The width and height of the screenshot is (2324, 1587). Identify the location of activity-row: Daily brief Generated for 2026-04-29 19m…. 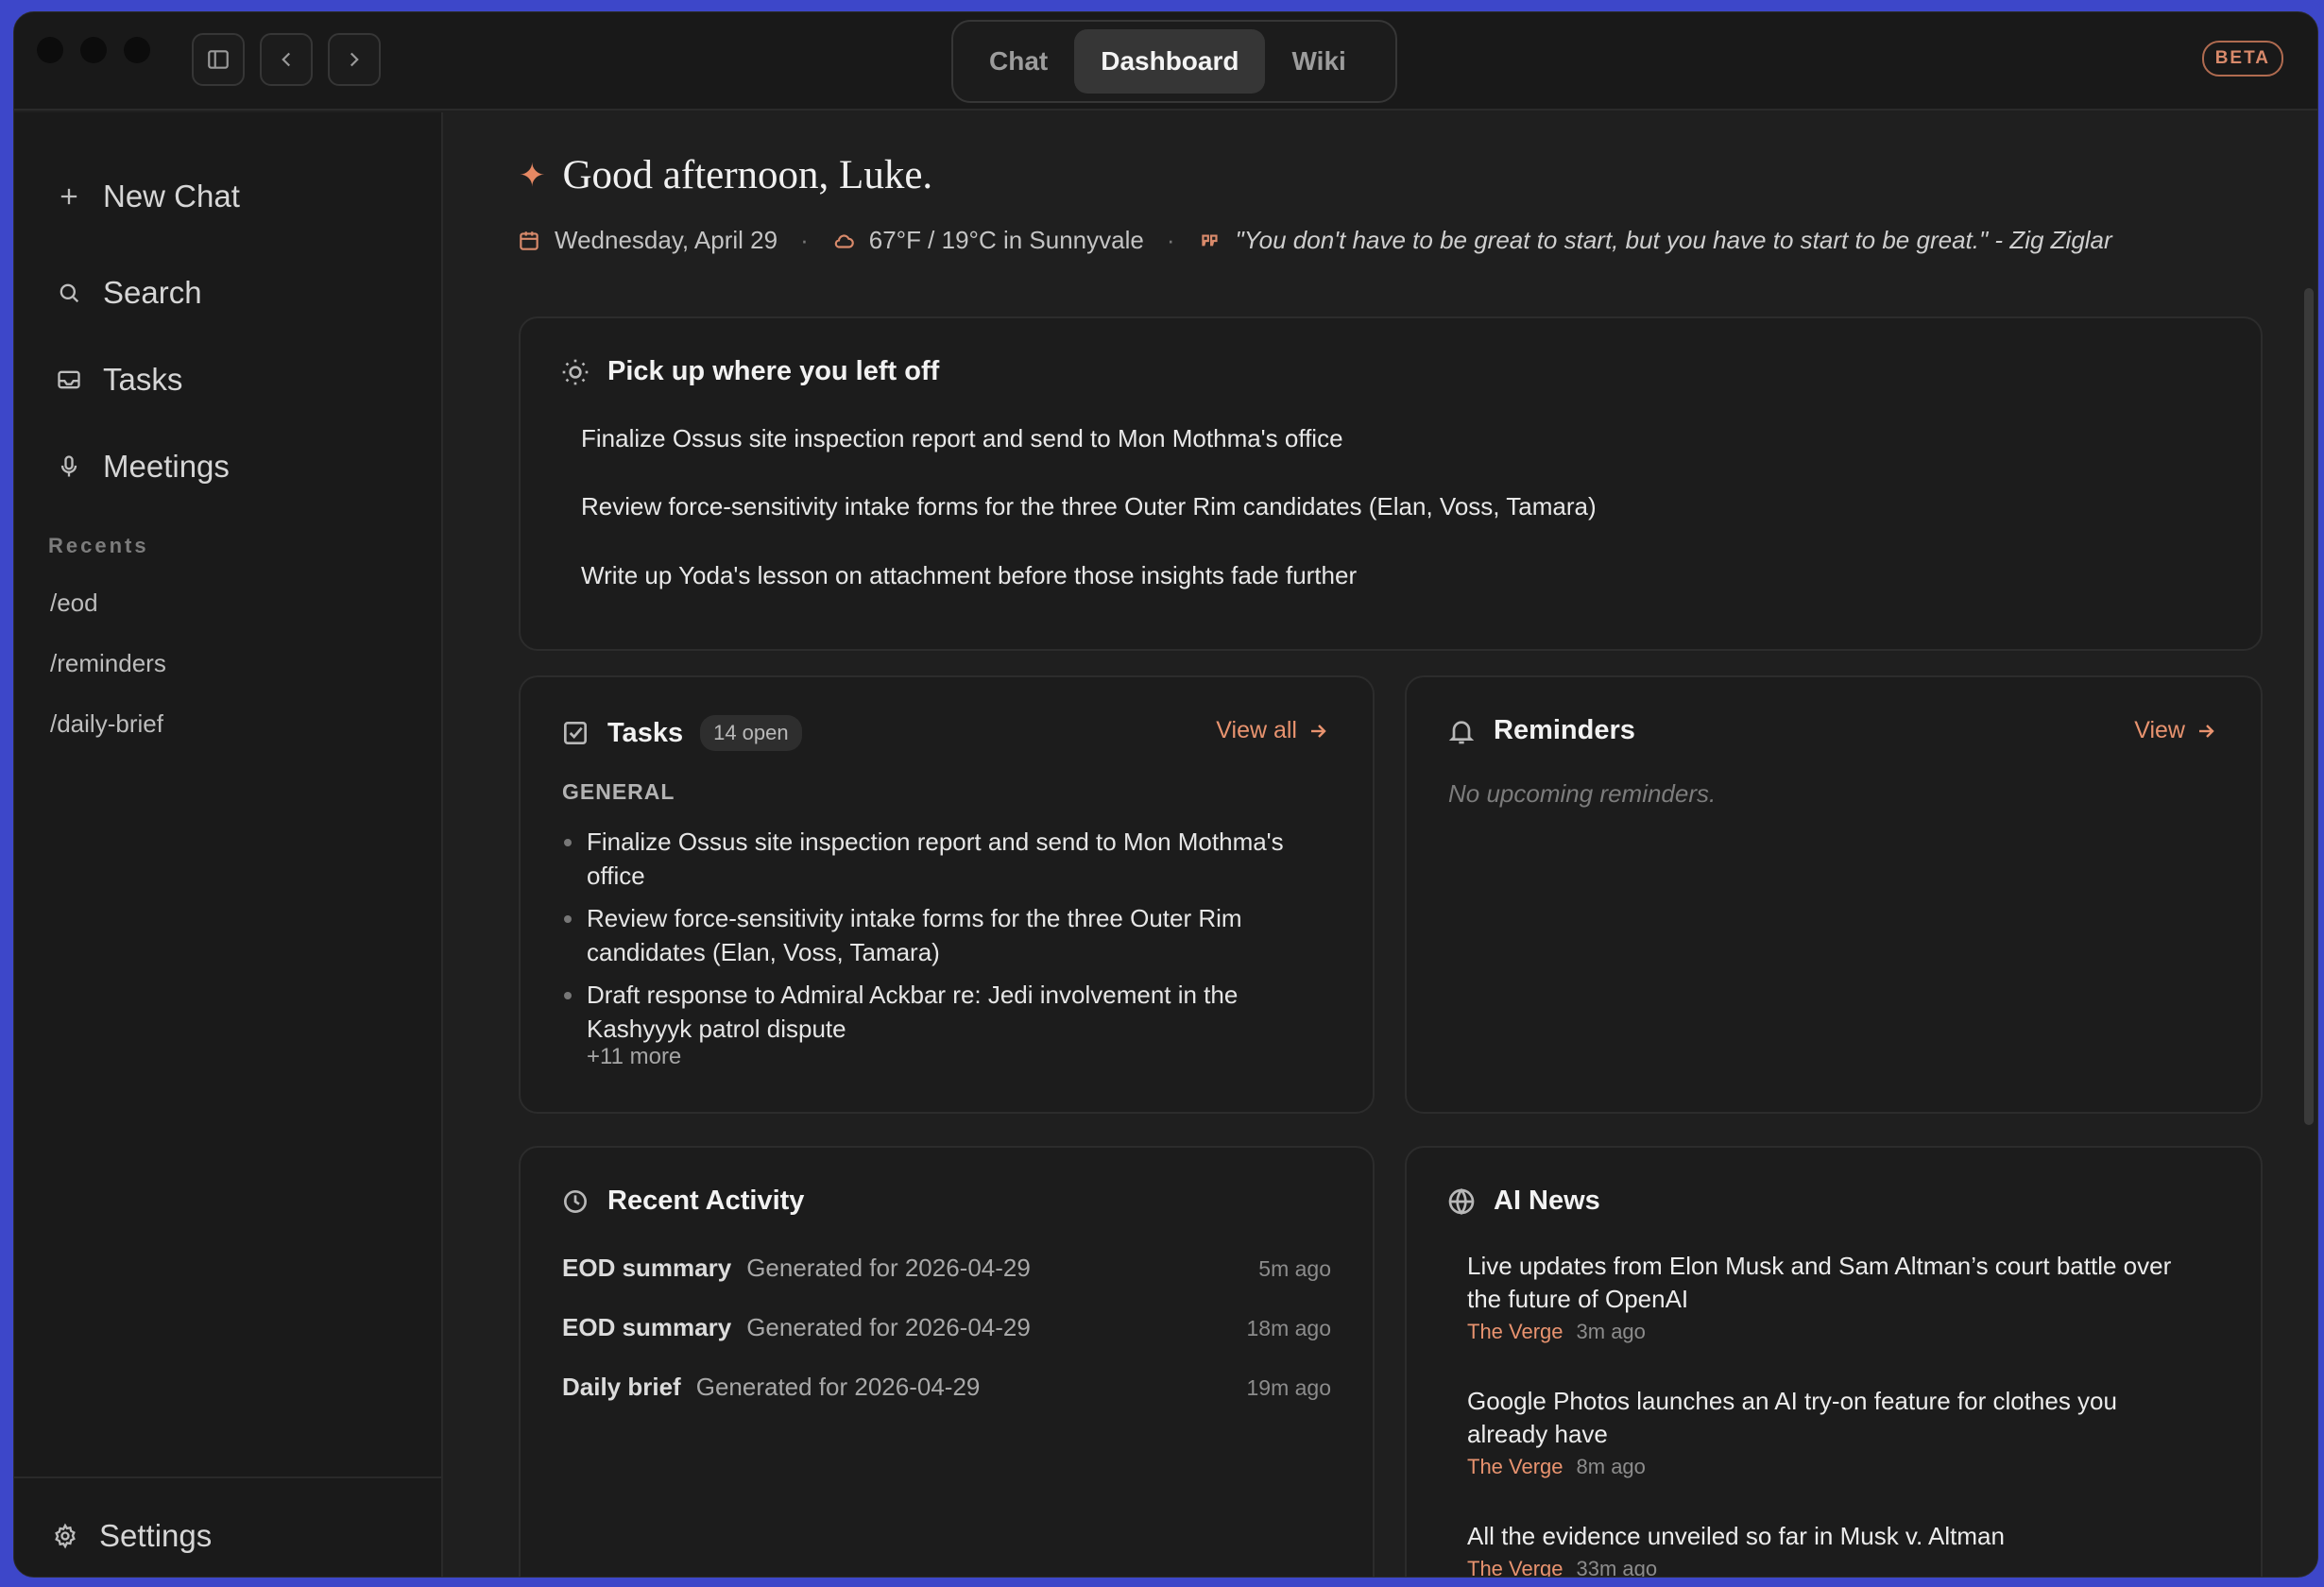
(946, 1387).